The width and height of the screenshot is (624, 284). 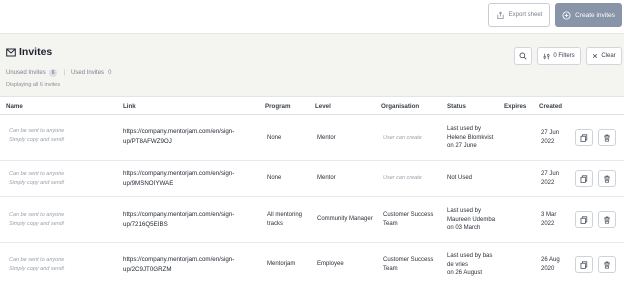 What do you see at coordinates (595, 15) in the screenshot?
I see `create-invites-label: Create invites` at bounding box center [595, 15].